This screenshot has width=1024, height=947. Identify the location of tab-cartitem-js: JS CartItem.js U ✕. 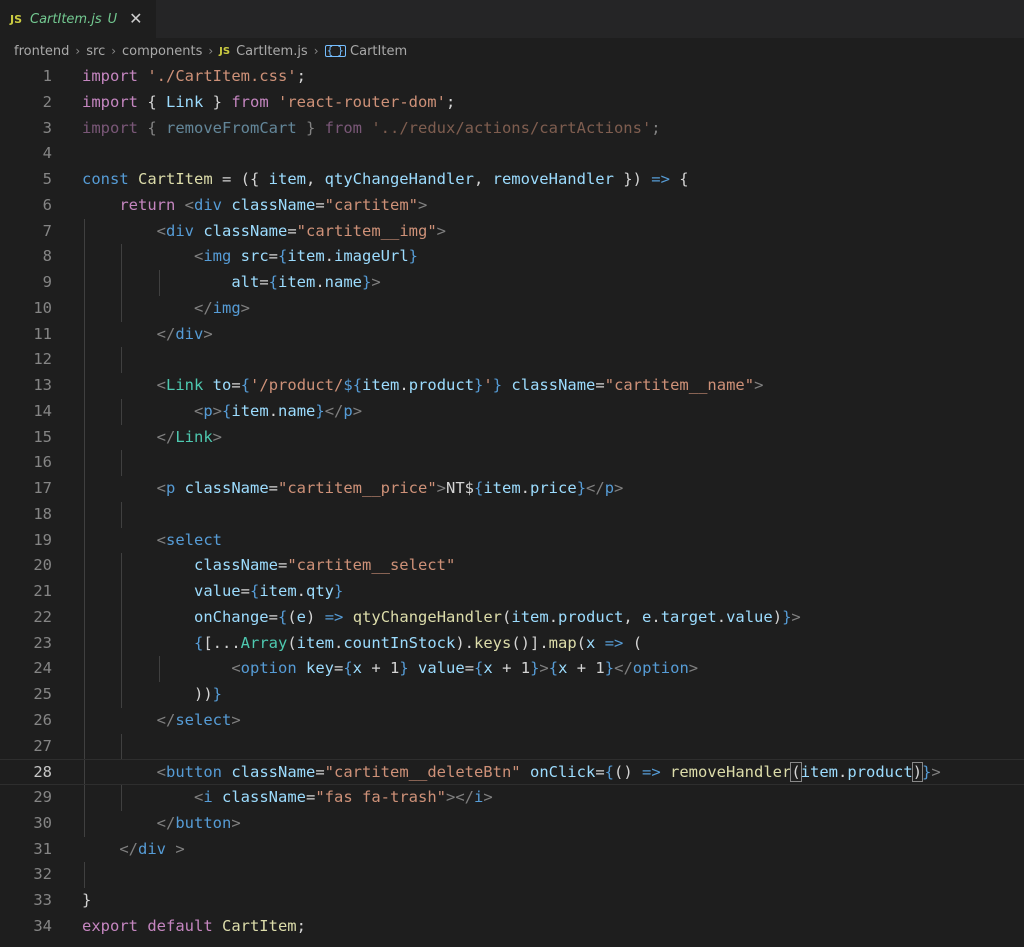
(78, 19).